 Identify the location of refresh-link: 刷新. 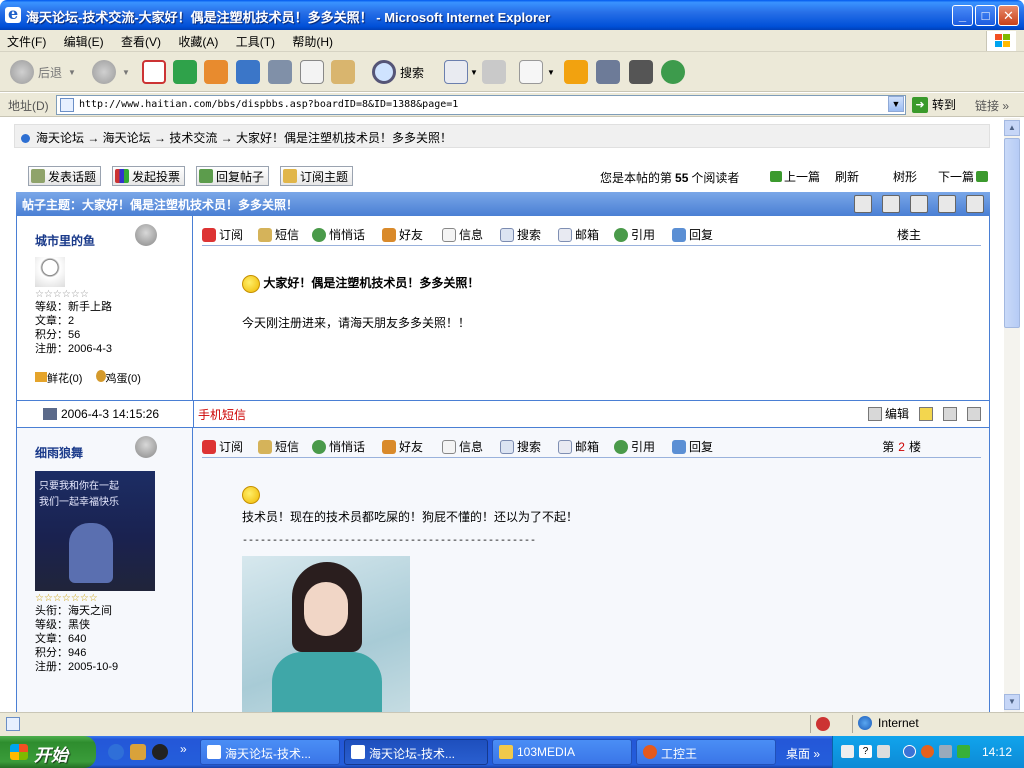
(847, 176).